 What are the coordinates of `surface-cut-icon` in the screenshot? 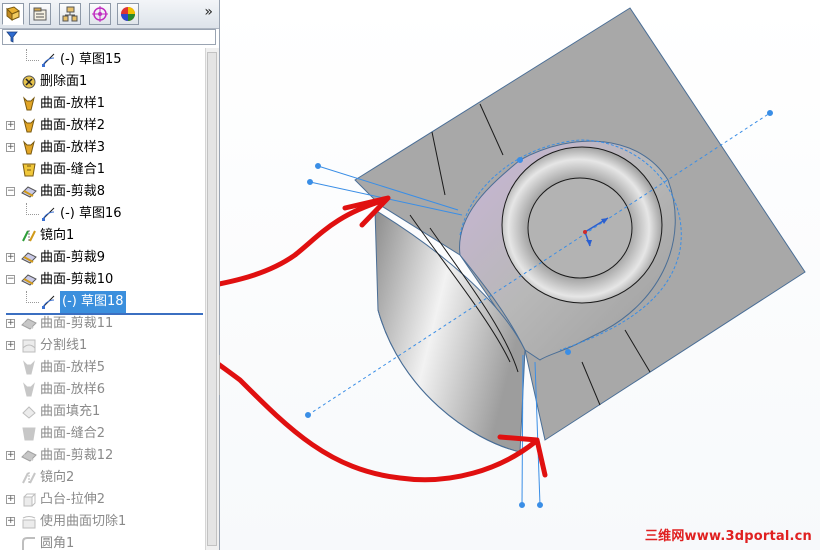 It's located at (29, 522).